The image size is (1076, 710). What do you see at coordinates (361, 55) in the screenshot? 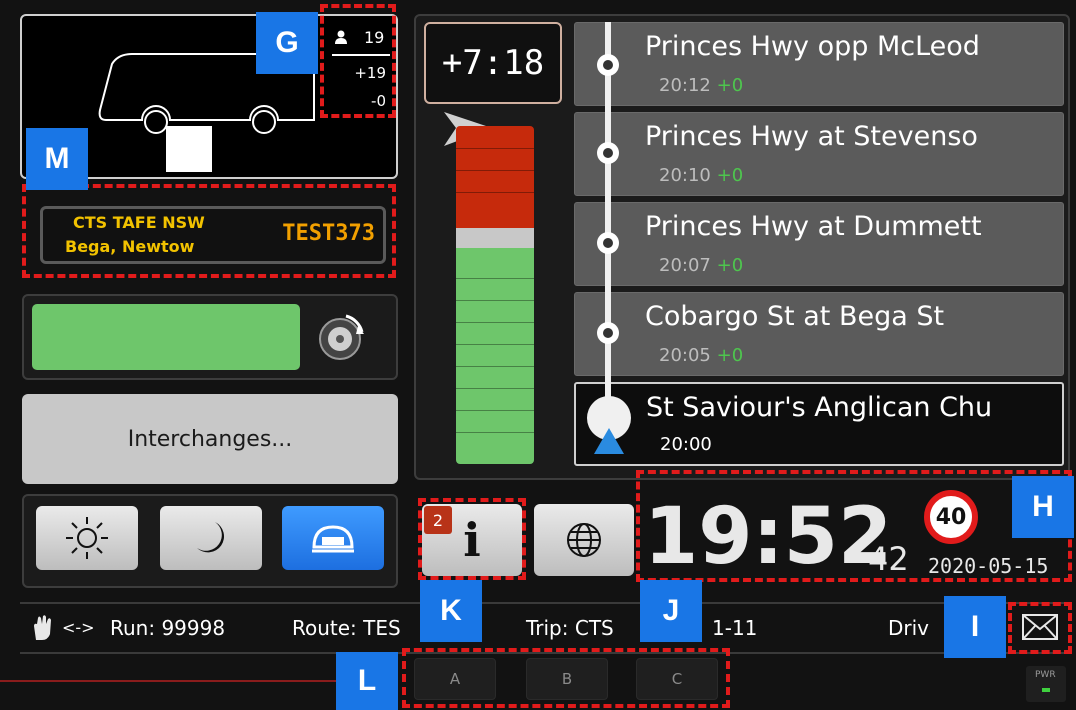
I see `counter-divider` at bounding box center [361, 55].